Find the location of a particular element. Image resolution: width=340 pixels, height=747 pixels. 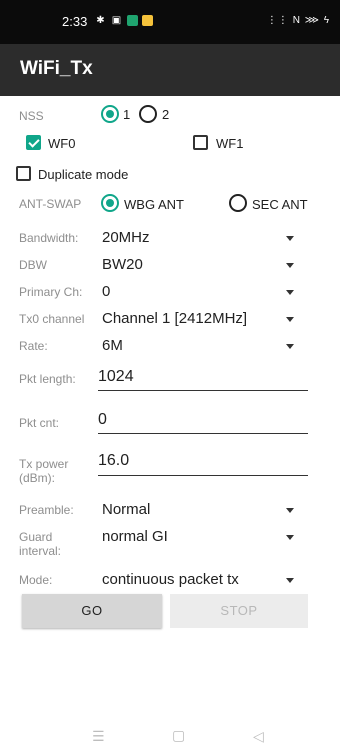

duplicate-mode-label: Duplicate mode is located at coordinates (83, 174).